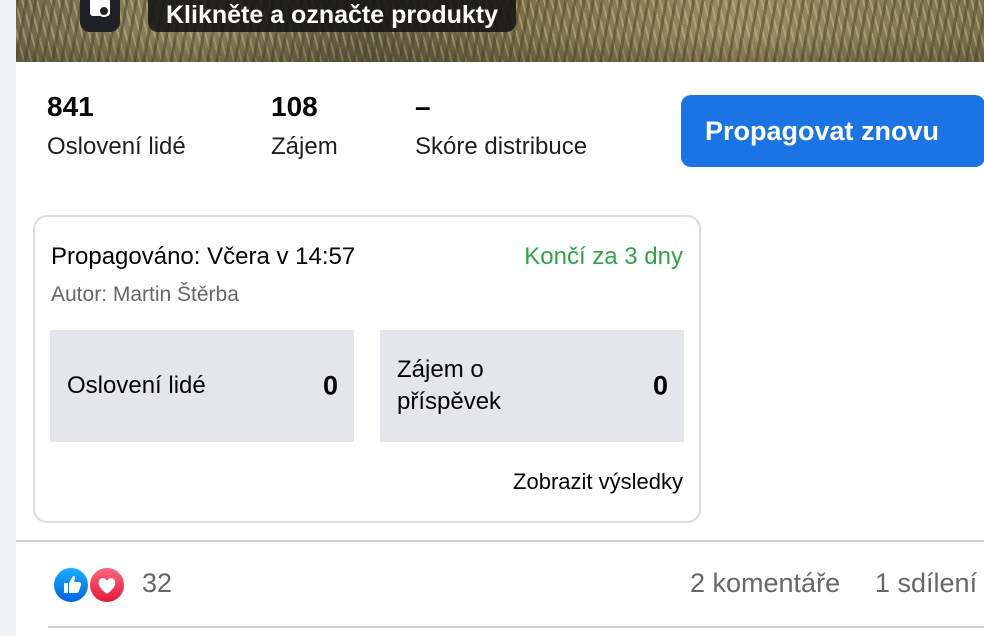  What do you see at coordinates (423, 106) in the screenshot?
I see `stat-value: –` at bounding box center [423, 106].